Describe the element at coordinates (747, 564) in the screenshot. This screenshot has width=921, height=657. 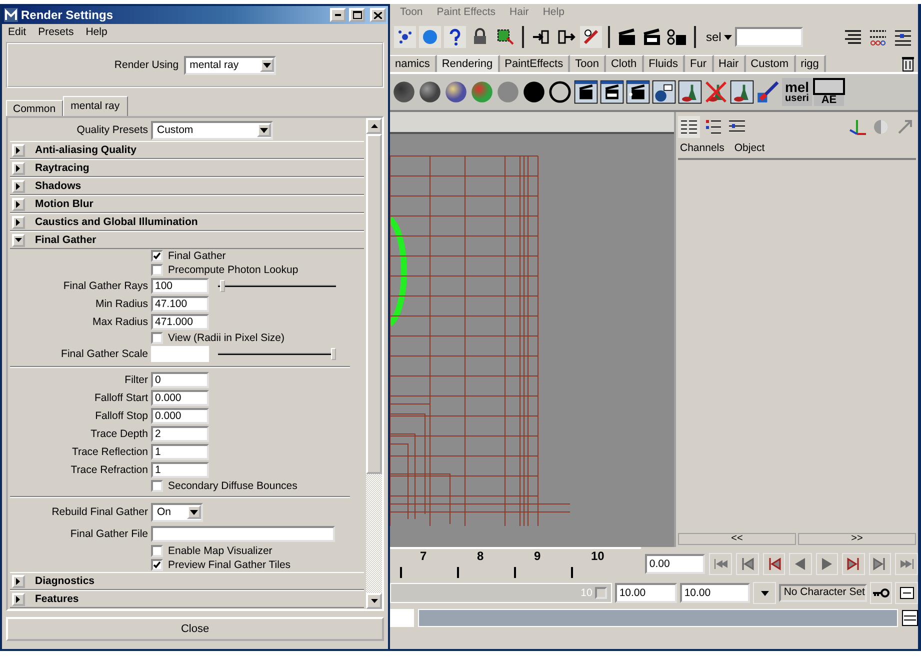
I see `step-back-key-button` at that location.